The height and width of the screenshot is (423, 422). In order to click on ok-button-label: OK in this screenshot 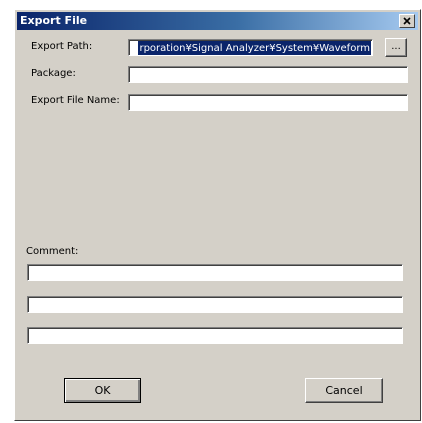, I will do `click(102, 390)`.